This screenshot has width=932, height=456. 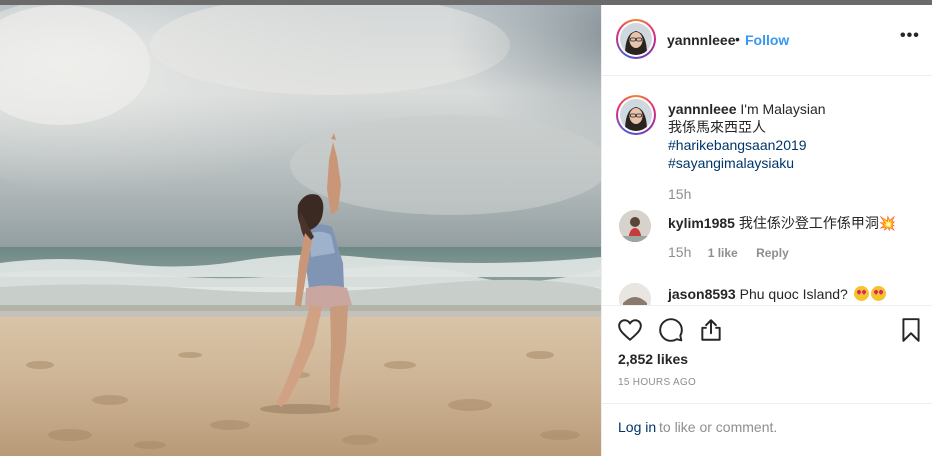 I want to click on reply-button: Reply, so click(x=772, y=253).